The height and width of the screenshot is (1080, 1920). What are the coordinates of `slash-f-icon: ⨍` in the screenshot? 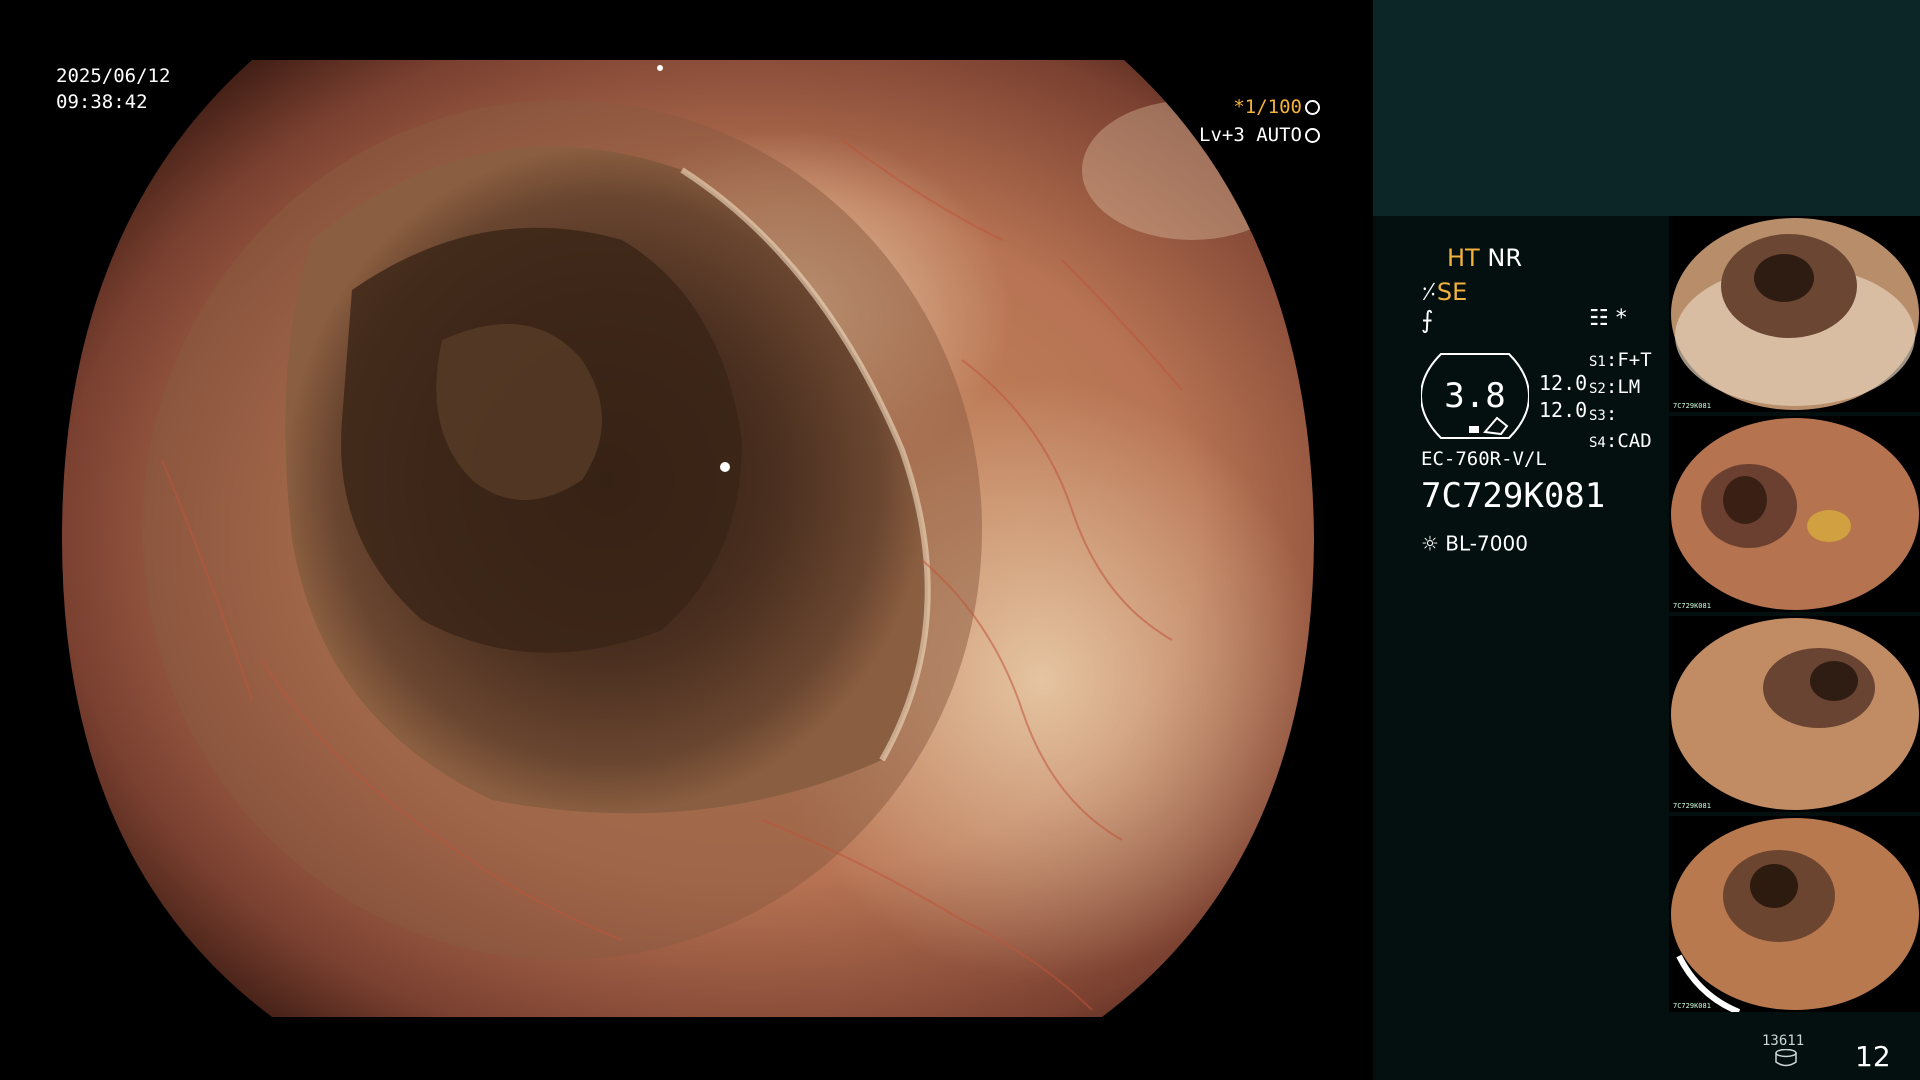 It's located at (1427, 320).